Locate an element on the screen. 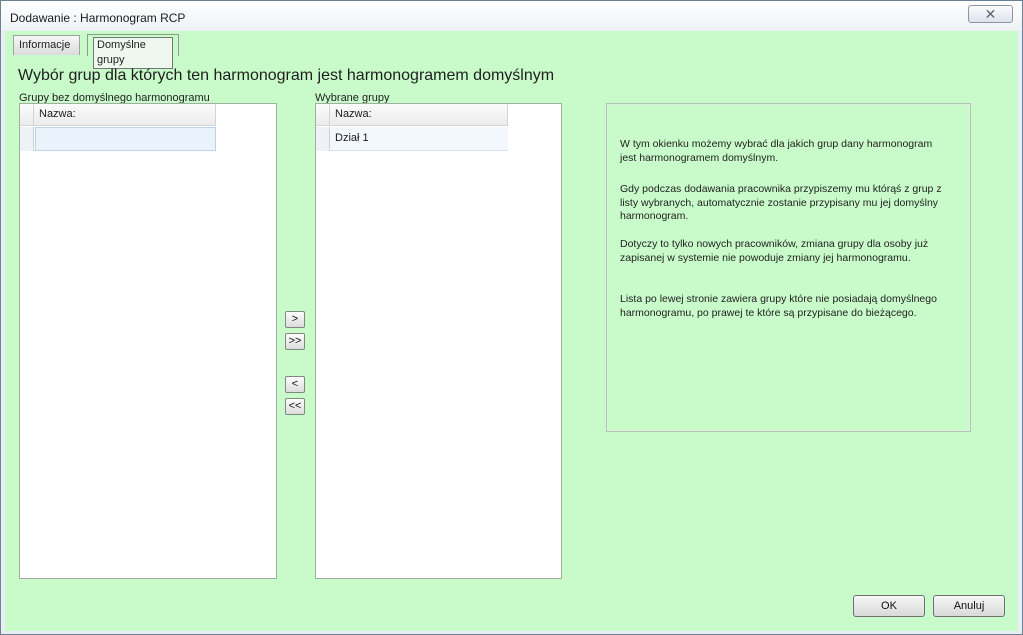 This screenshot has width=1023, height=635. row-cell-nazwa: Dział 1 is located at coordinates (419, 139).